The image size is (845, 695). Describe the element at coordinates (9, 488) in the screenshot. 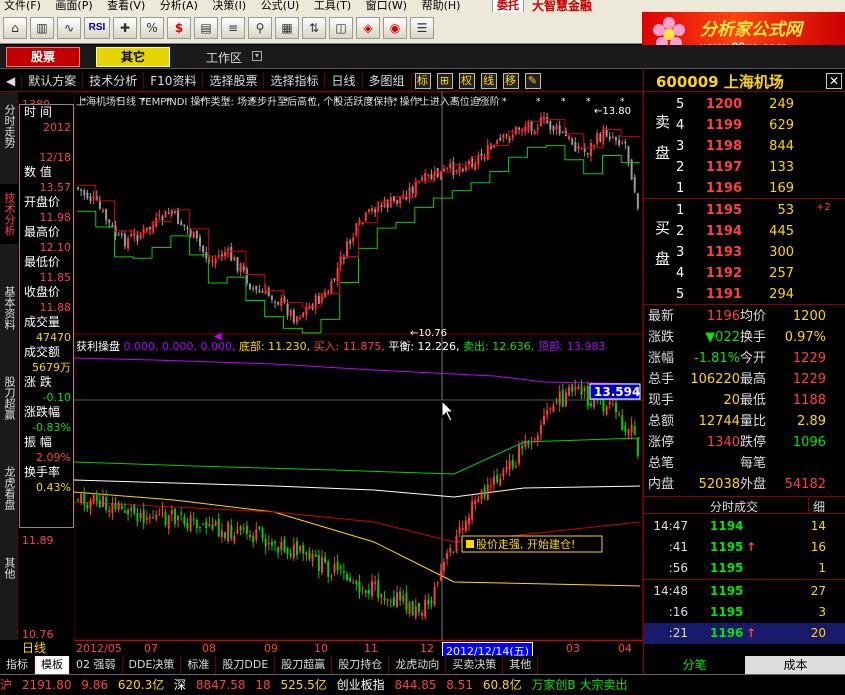

I see `vtab-dragon: 龙虎看盘` at that location.